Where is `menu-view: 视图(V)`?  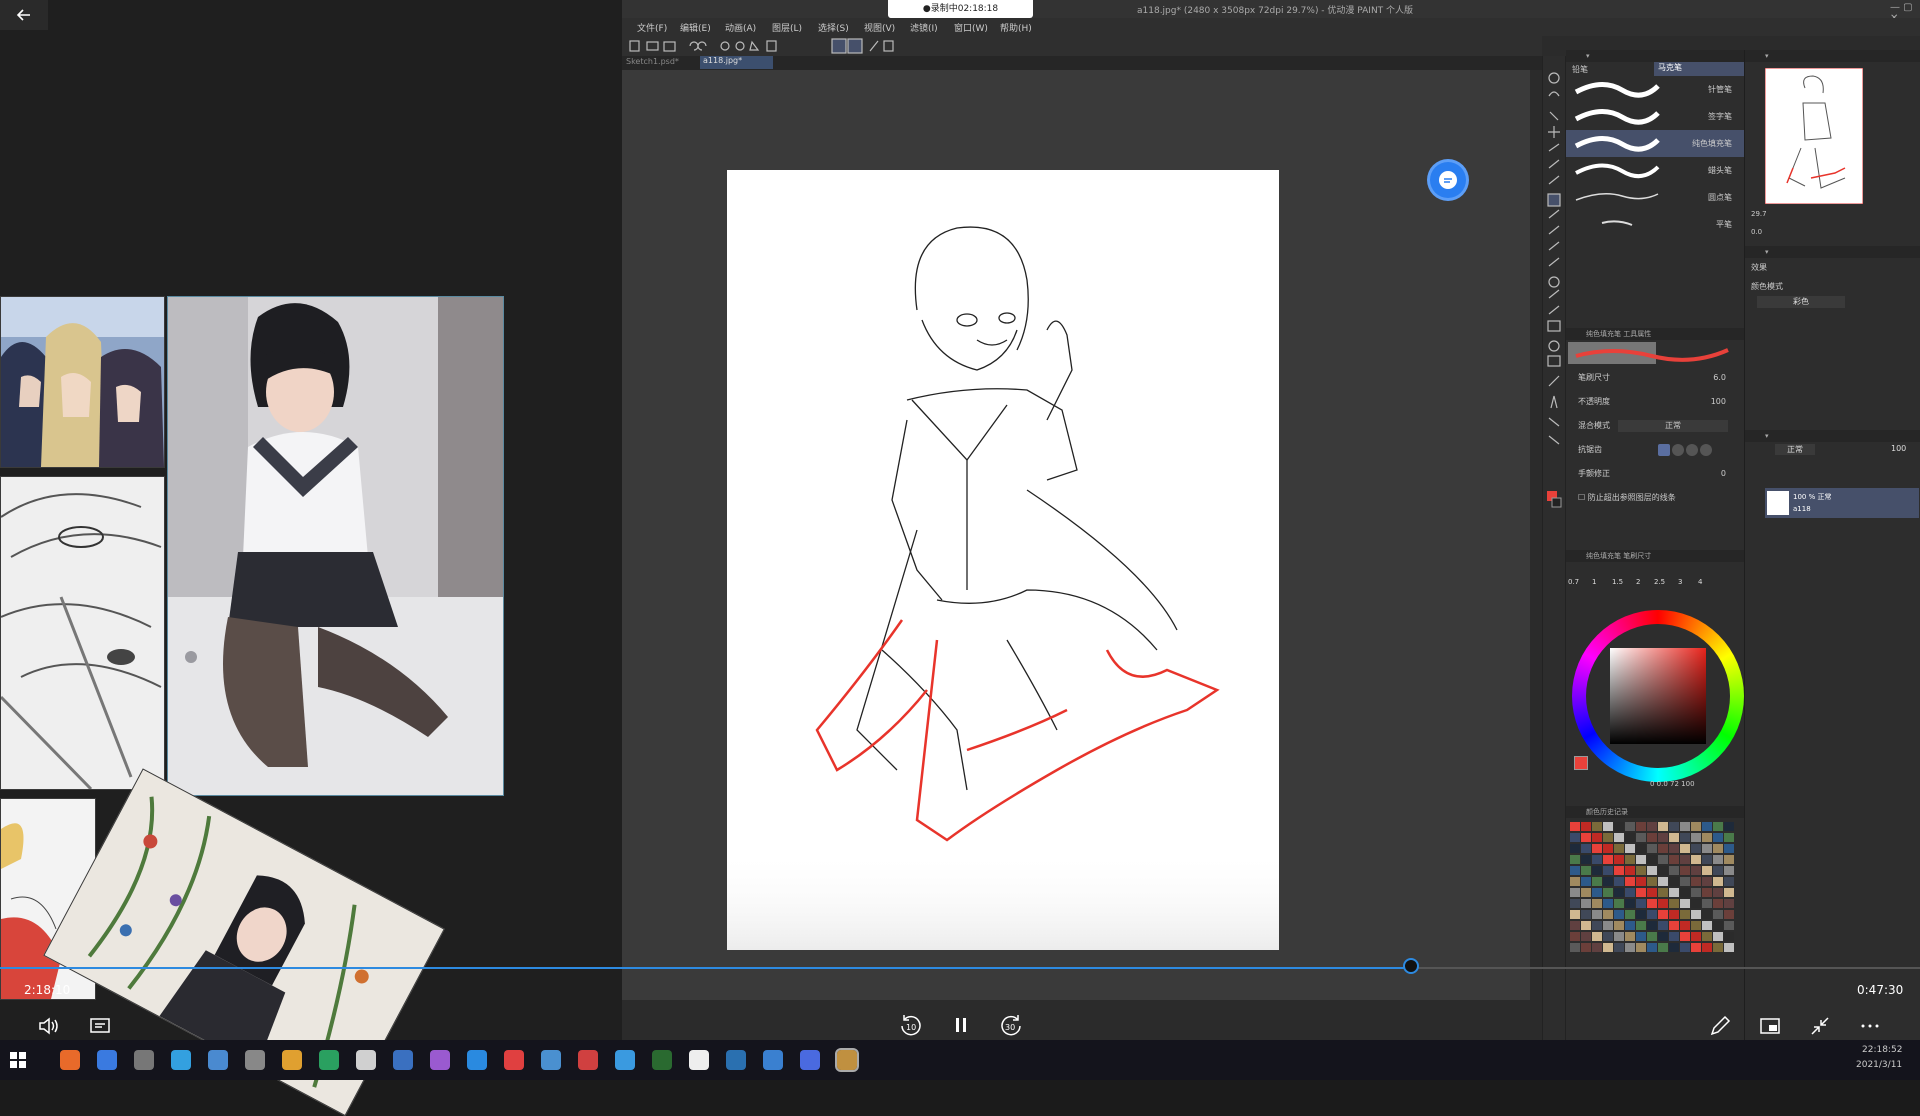 menu-view: 视图(V) is located at coordinates (879, 27).